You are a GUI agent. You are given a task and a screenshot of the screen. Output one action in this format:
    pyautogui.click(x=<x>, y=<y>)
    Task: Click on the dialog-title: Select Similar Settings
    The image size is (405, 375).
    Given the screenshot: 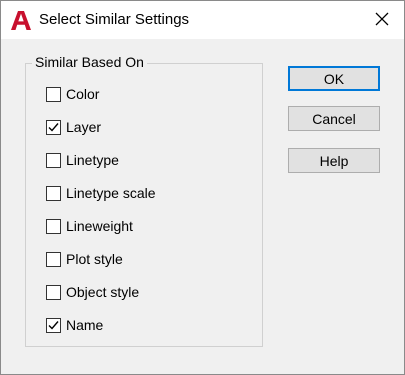 What is the action you would take?
    pyautogui.click(x=114, y=19)
    